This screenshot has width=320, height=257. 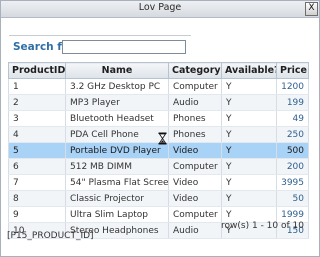 I want to click on cell-productid: 3, so click(x=37, y=118).